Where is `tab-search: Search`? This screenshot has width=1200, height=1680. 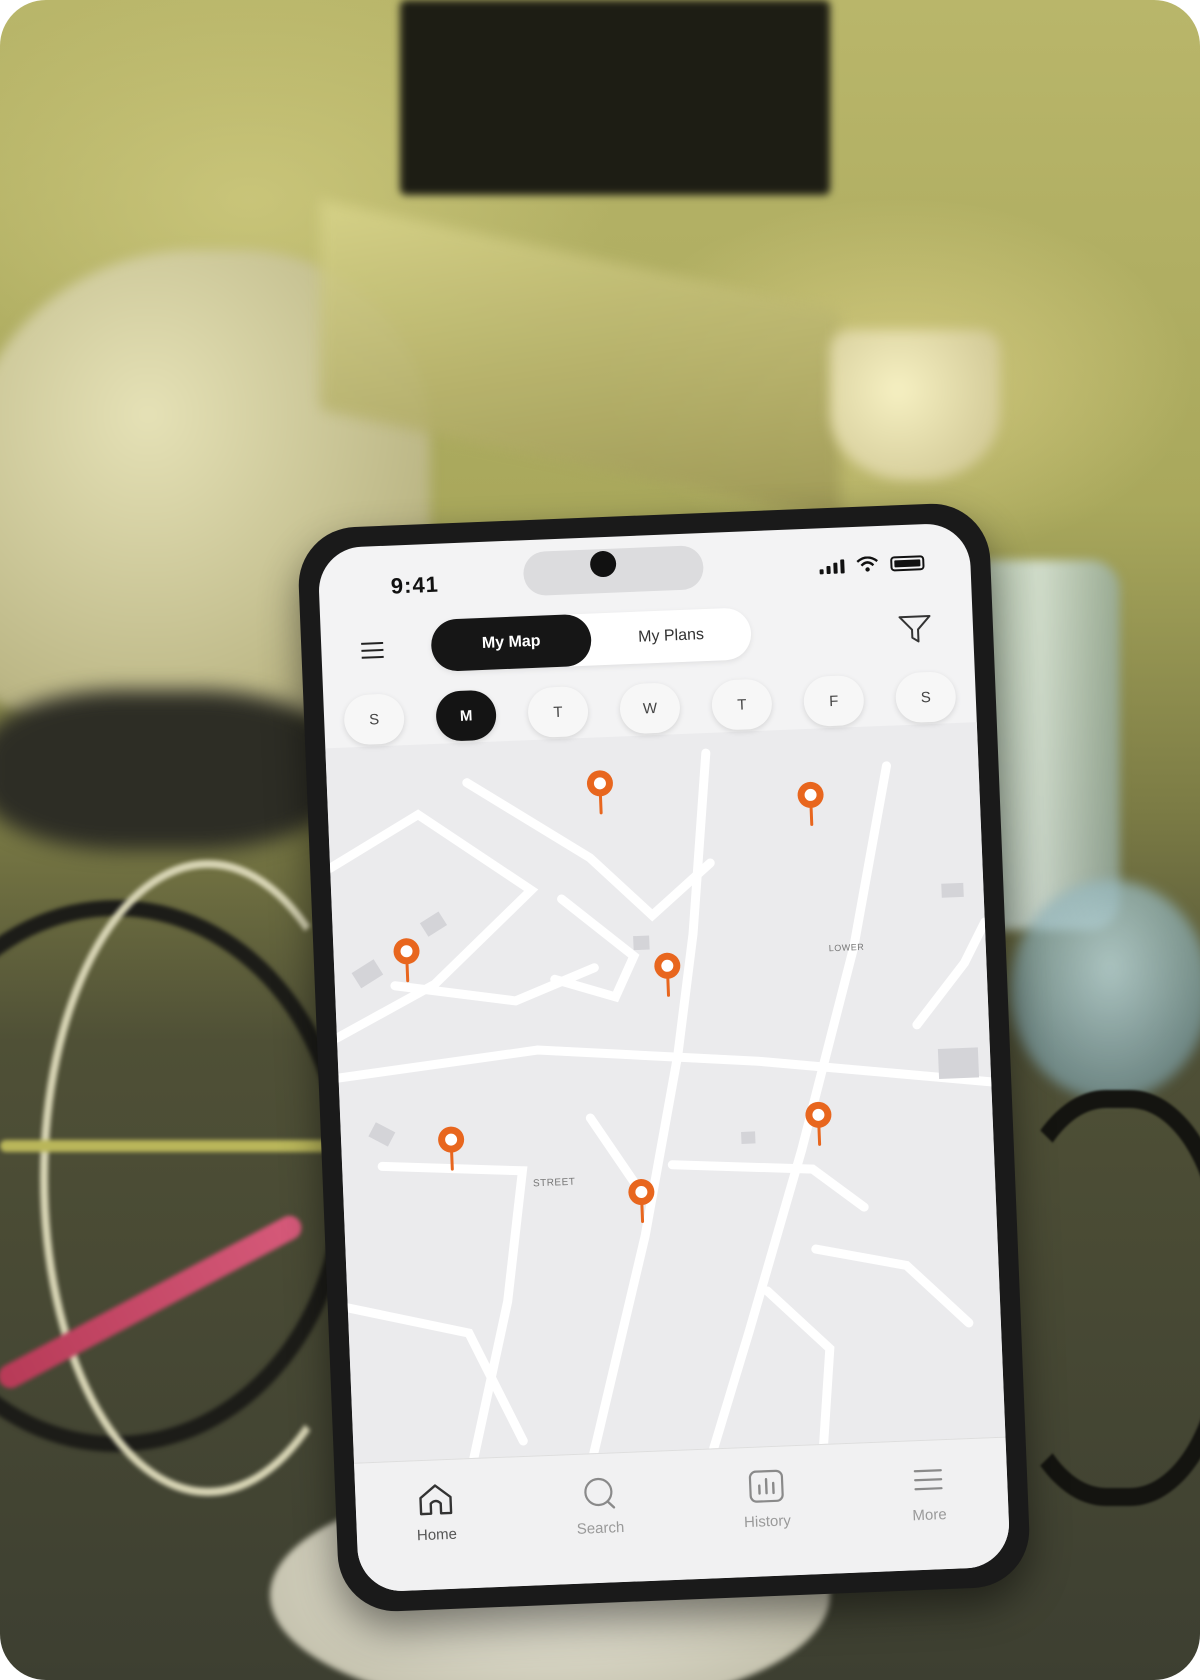 tab-search: Search is located at coordinates (601, 1529).